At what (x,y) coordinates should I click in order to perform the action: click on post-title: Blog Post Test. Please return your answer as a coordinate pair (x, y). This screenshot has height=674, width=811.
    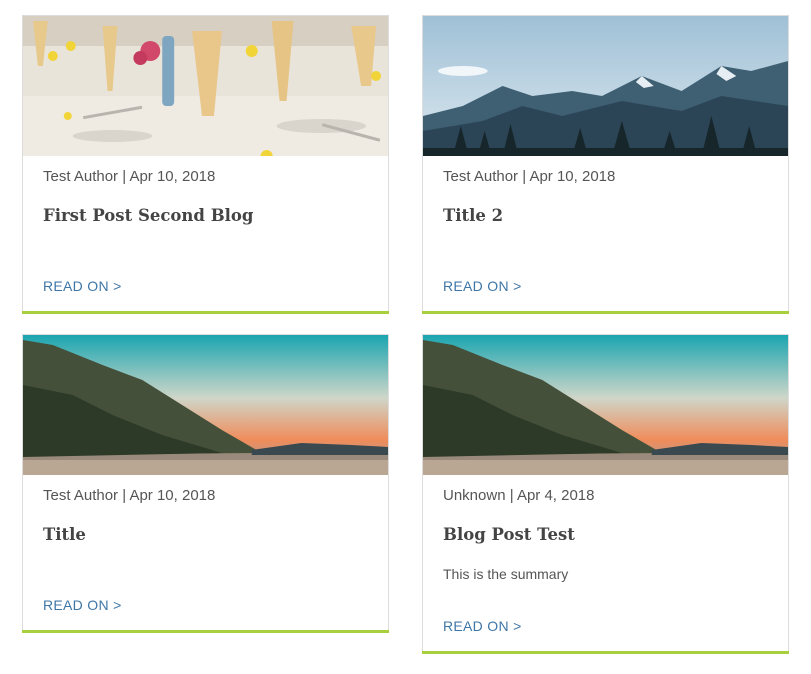
    Looking at the image, I should click on (509, 534).